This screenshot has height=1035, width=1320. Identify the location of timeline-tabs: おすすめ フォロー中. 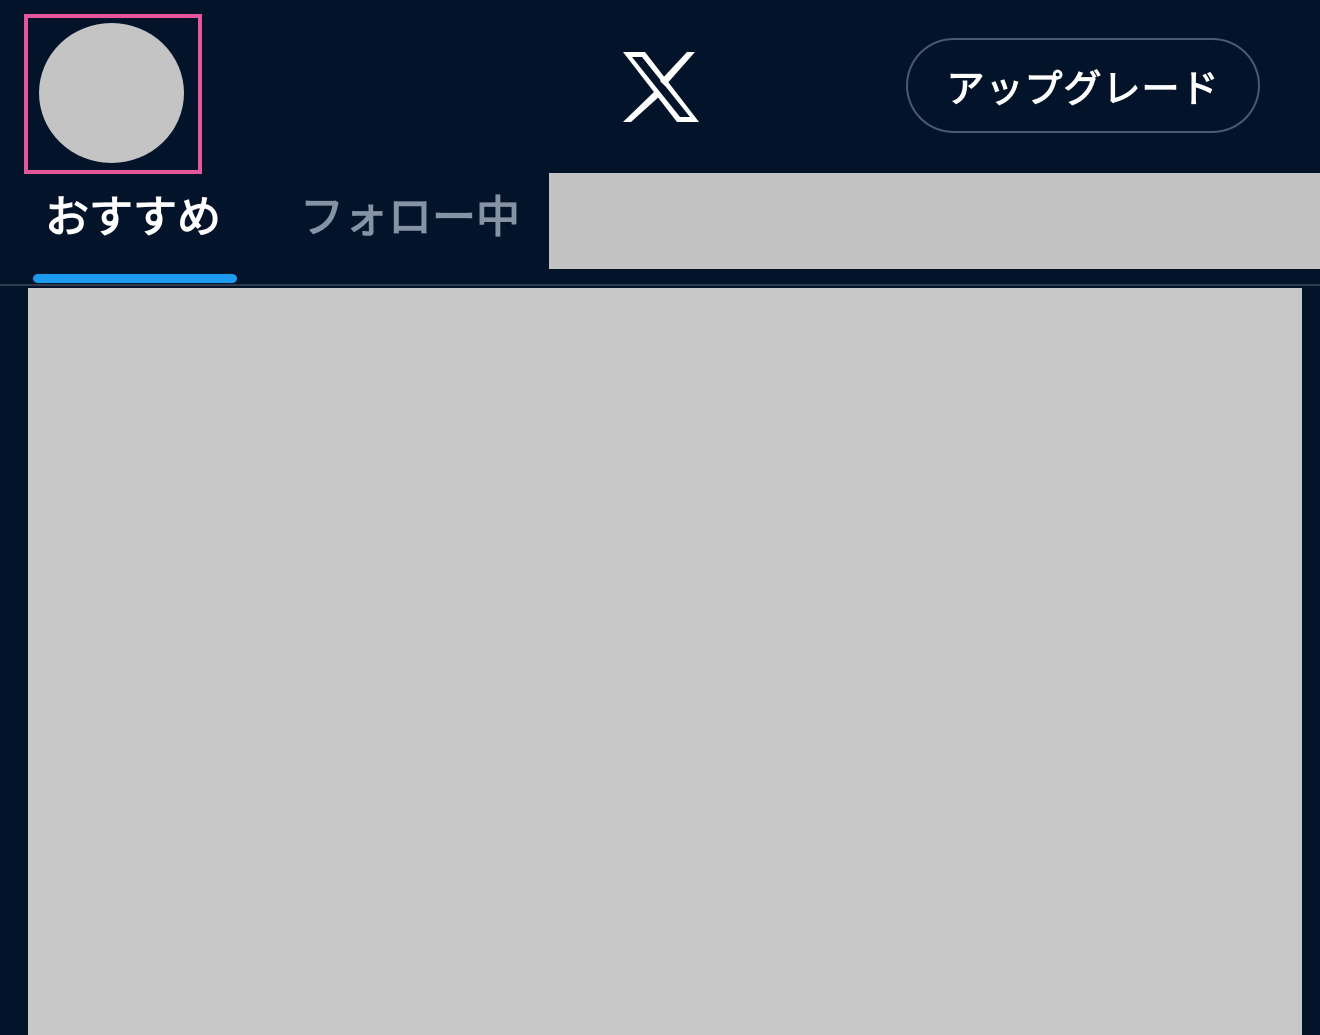
(660, 228).